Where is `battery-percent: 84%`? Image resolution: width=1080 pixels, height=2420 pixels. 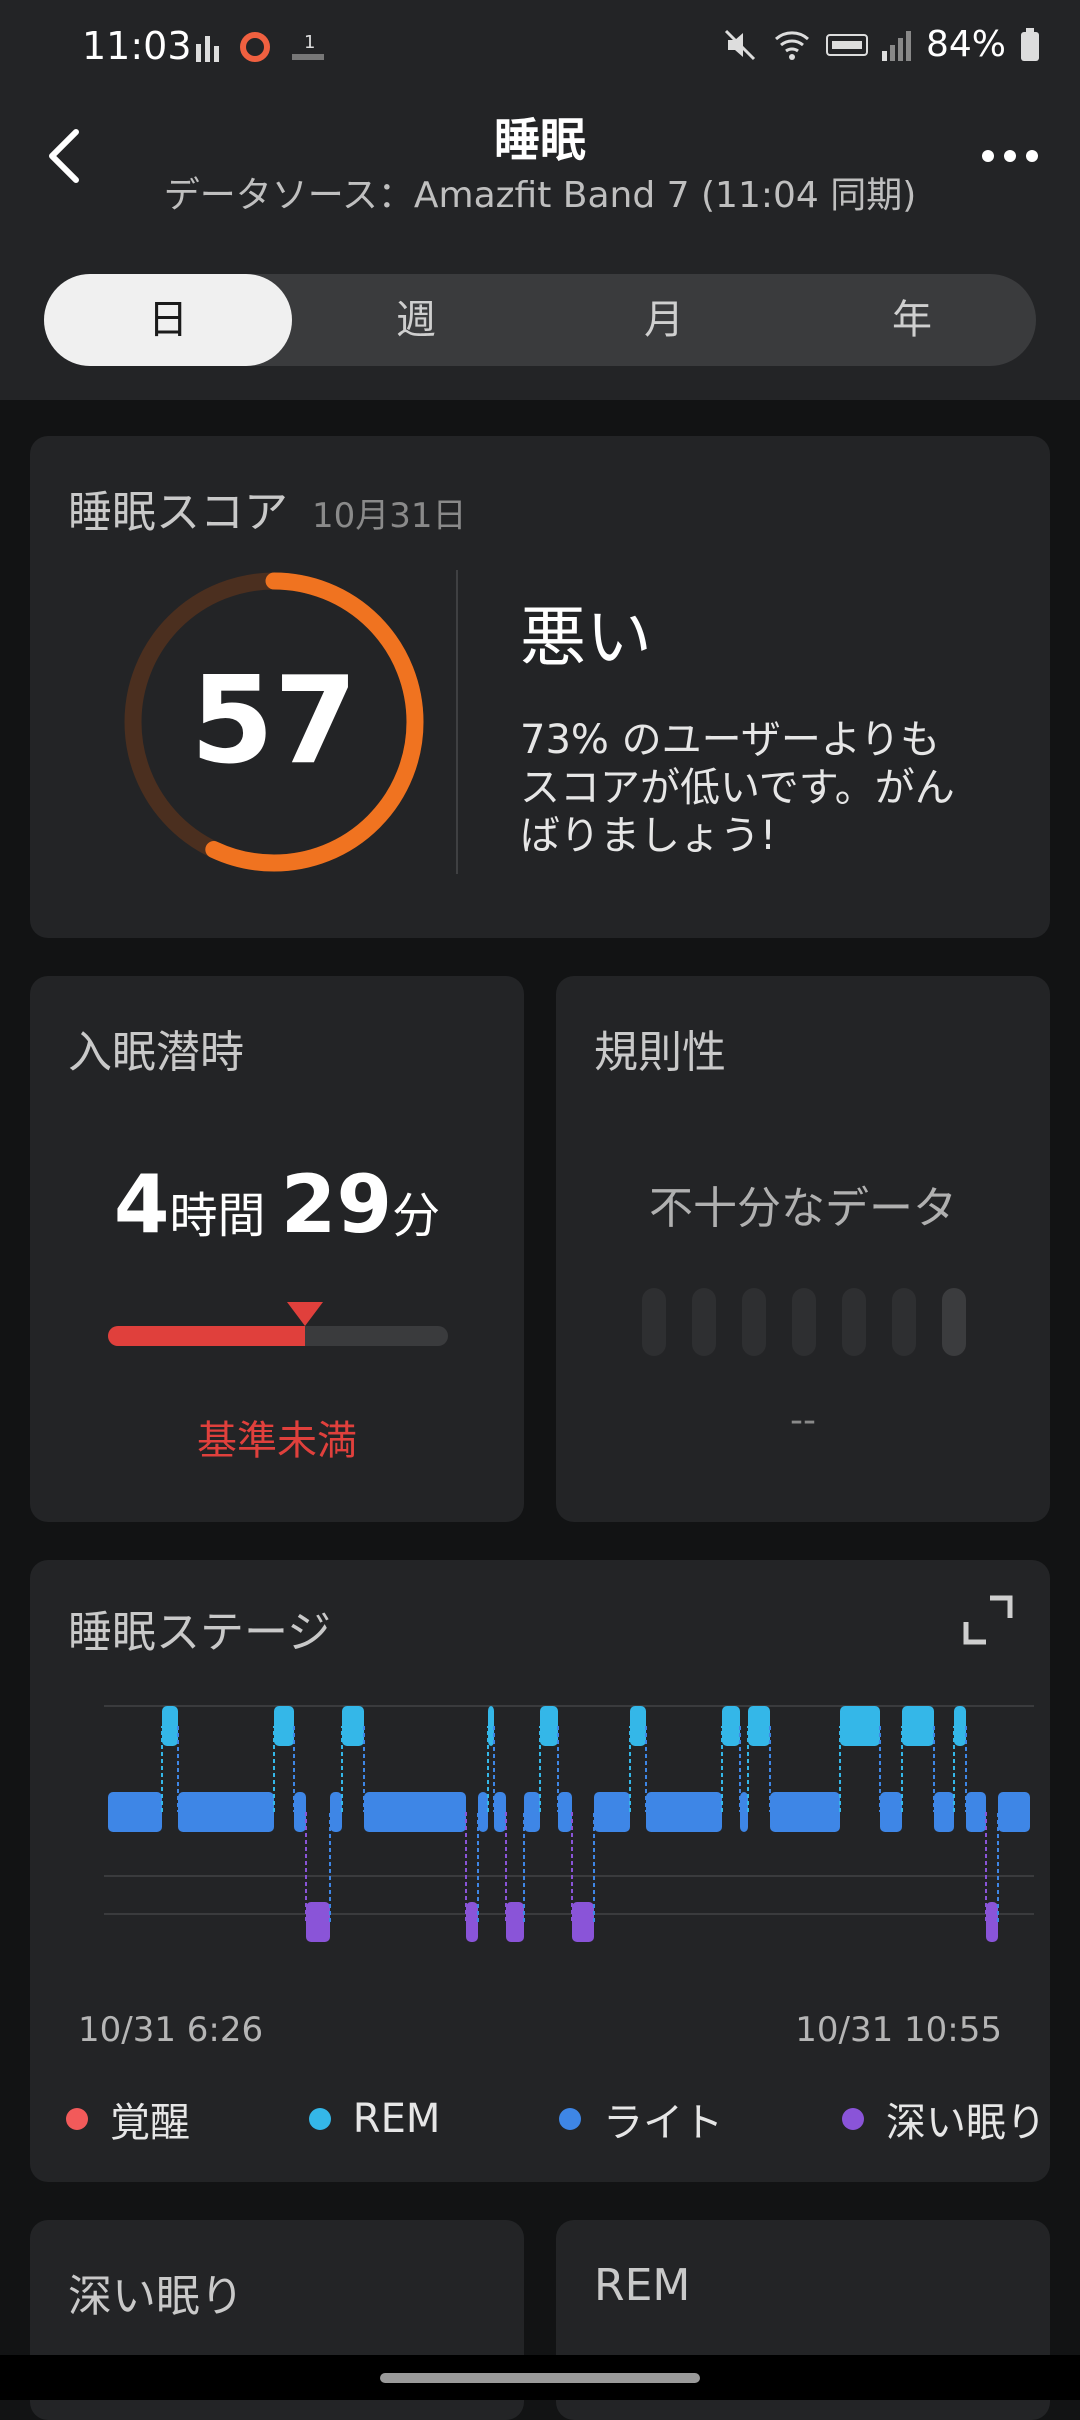
battery-percent: 84% is located at coordinates (965, 44).